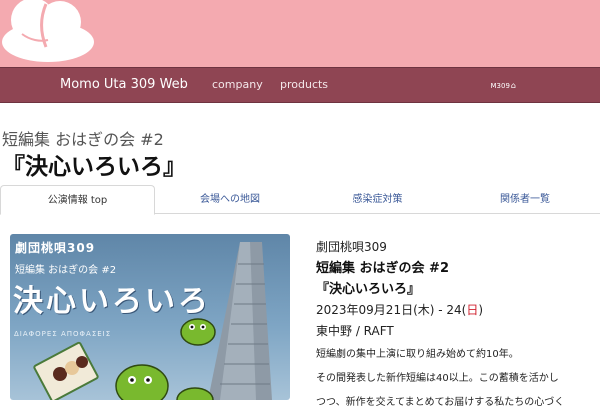  Describe the element at coordinates (304, 84) in the screenshot. I see `nav-products-link: products` at that location.